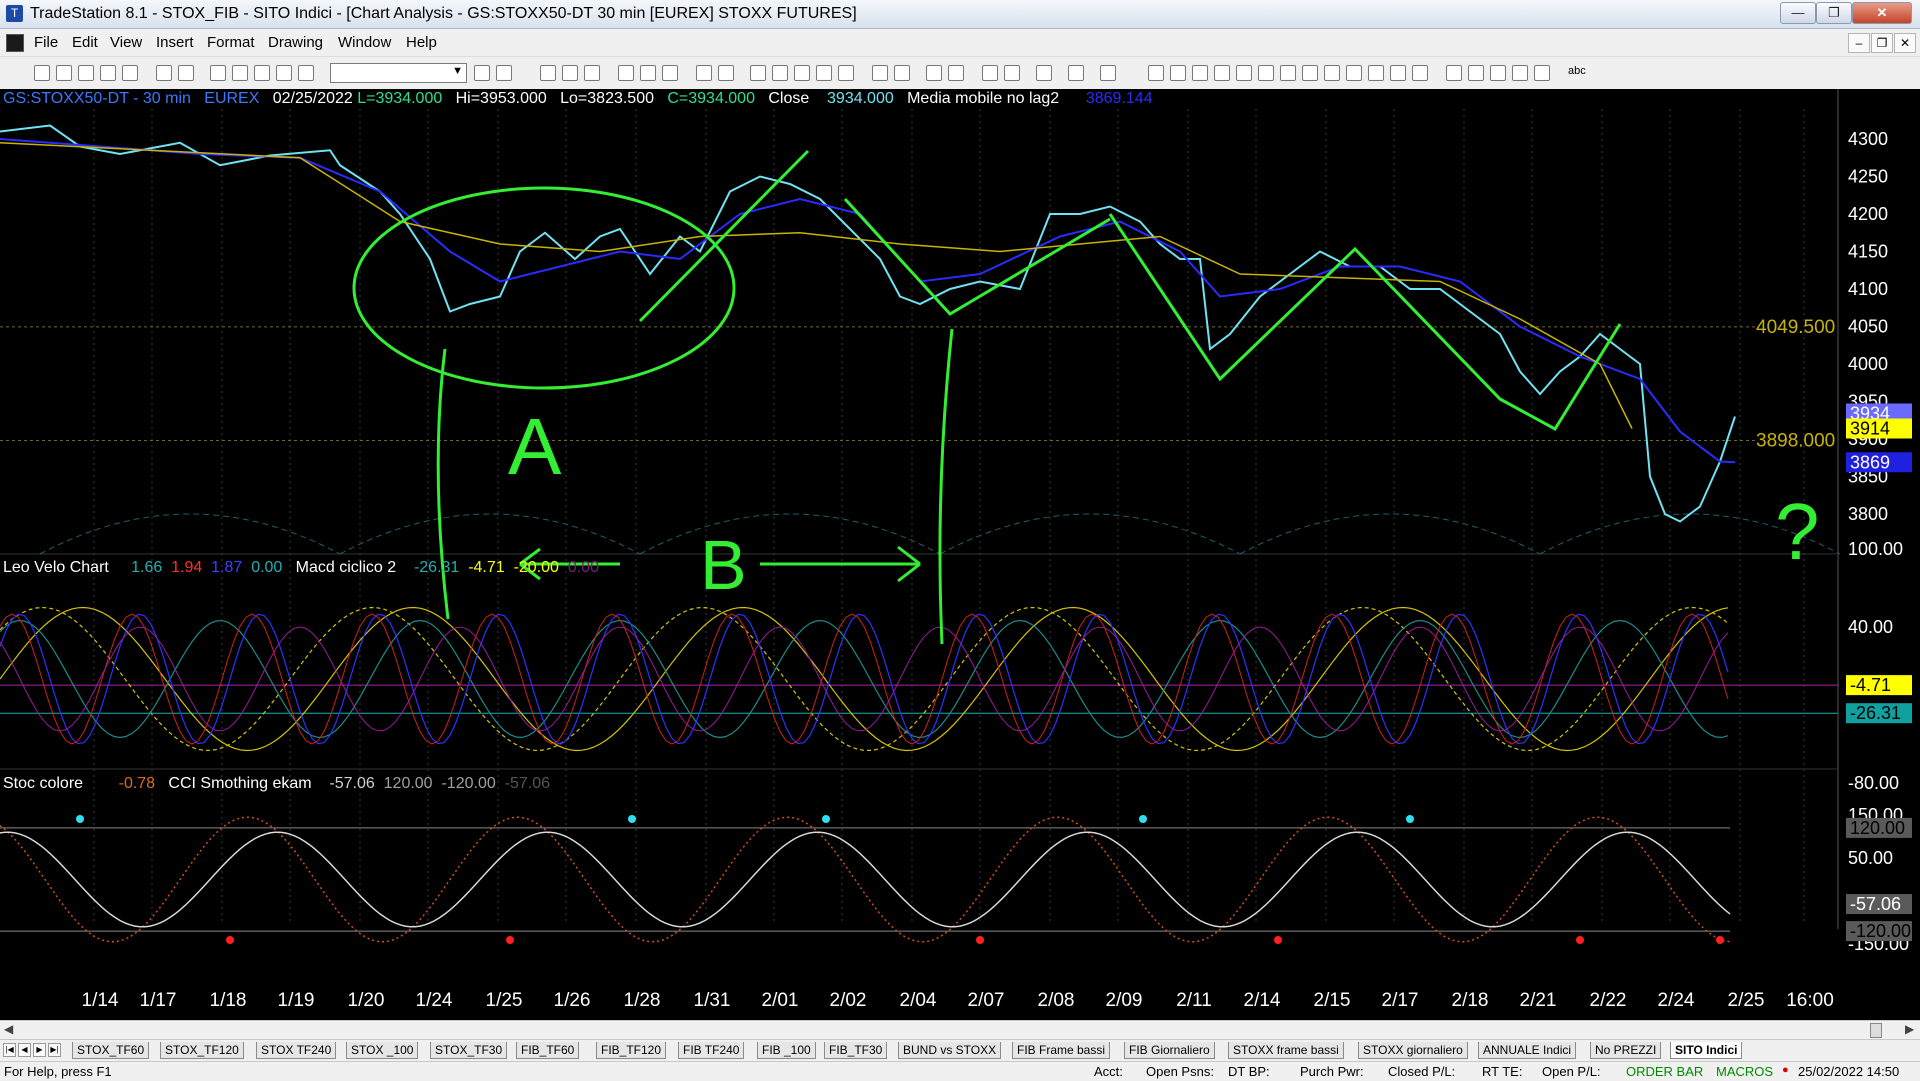  What do you see at coordinates (570, 73) in the screenshot?
I see `table-icon` at bounding box center [570, 73].